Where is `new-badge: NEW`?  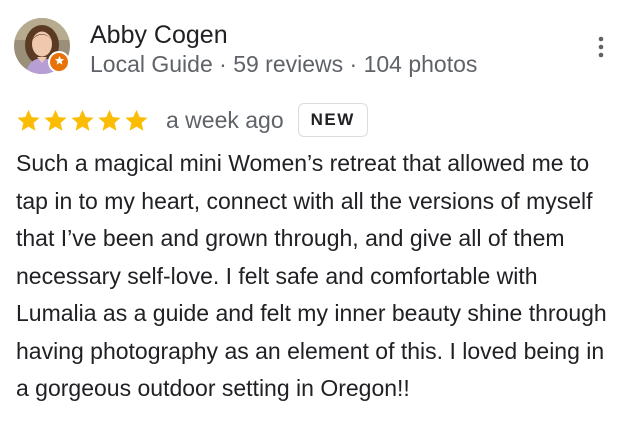
new-badge: NEW is located at coordinates (332, 120).